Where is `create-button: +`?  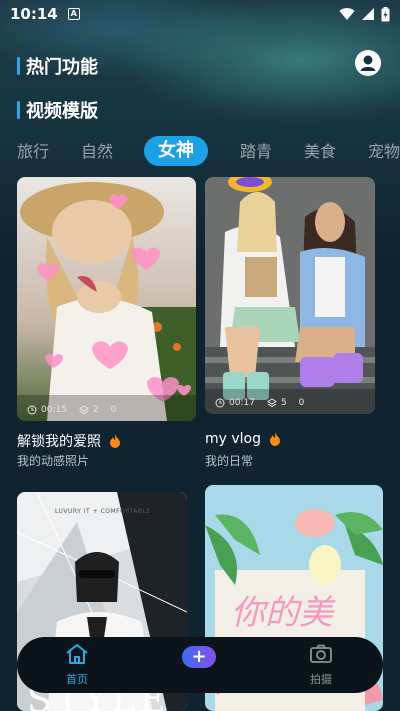
create-button: + is located at coordinates (199, 657).